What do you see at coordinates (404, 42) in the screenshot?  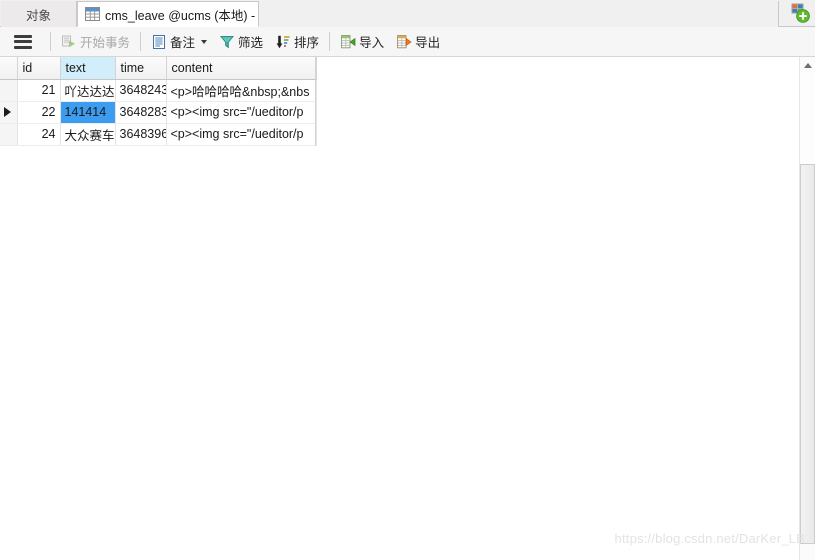 I see `export-icon` at bounding box center [404, 42].